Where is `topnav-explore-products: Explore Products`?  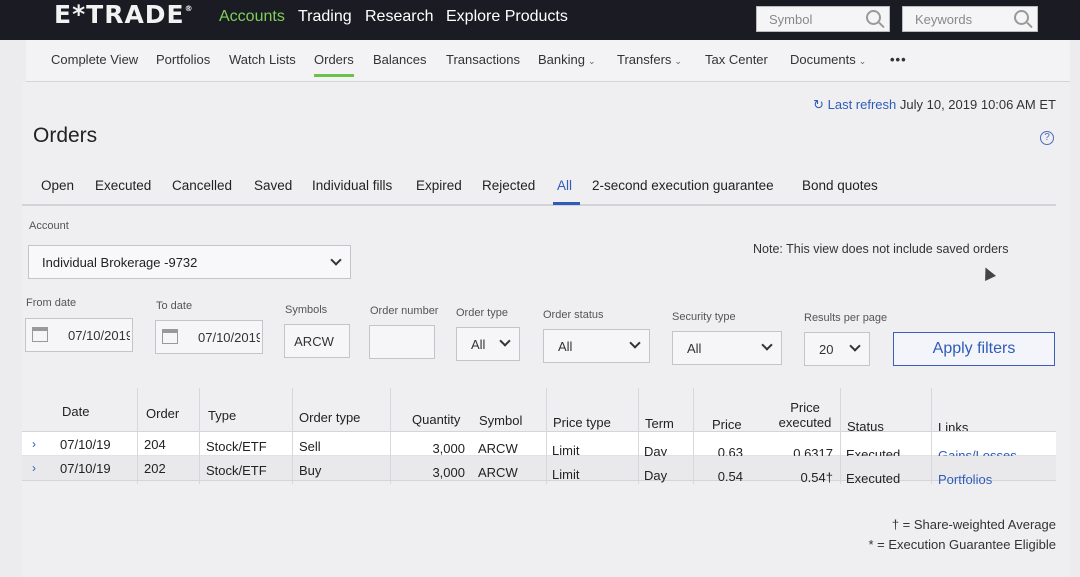 topnav-explore-products: Explore Products is located at coordinates (507, 17).